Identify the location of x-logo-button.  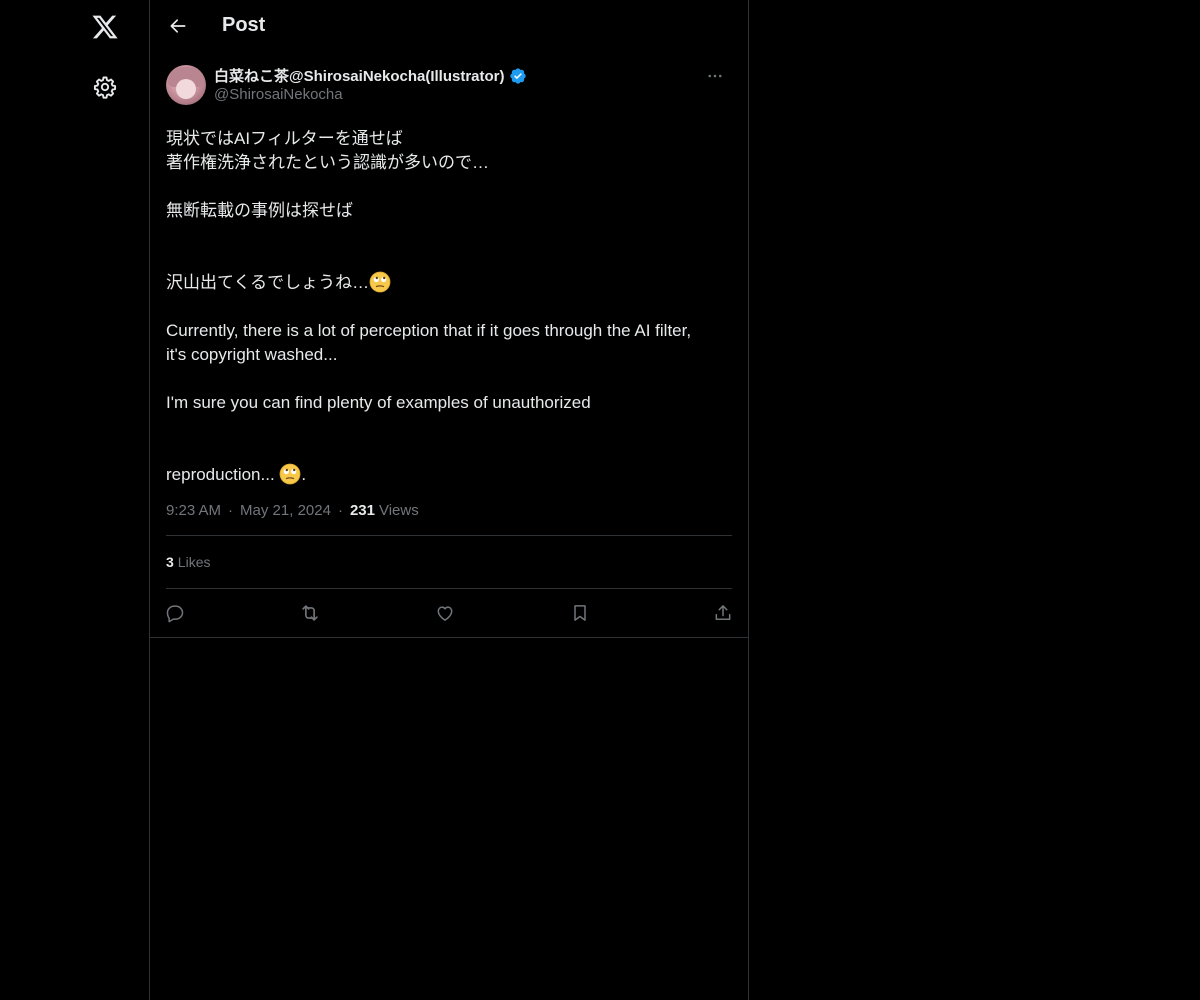
(105, 27).